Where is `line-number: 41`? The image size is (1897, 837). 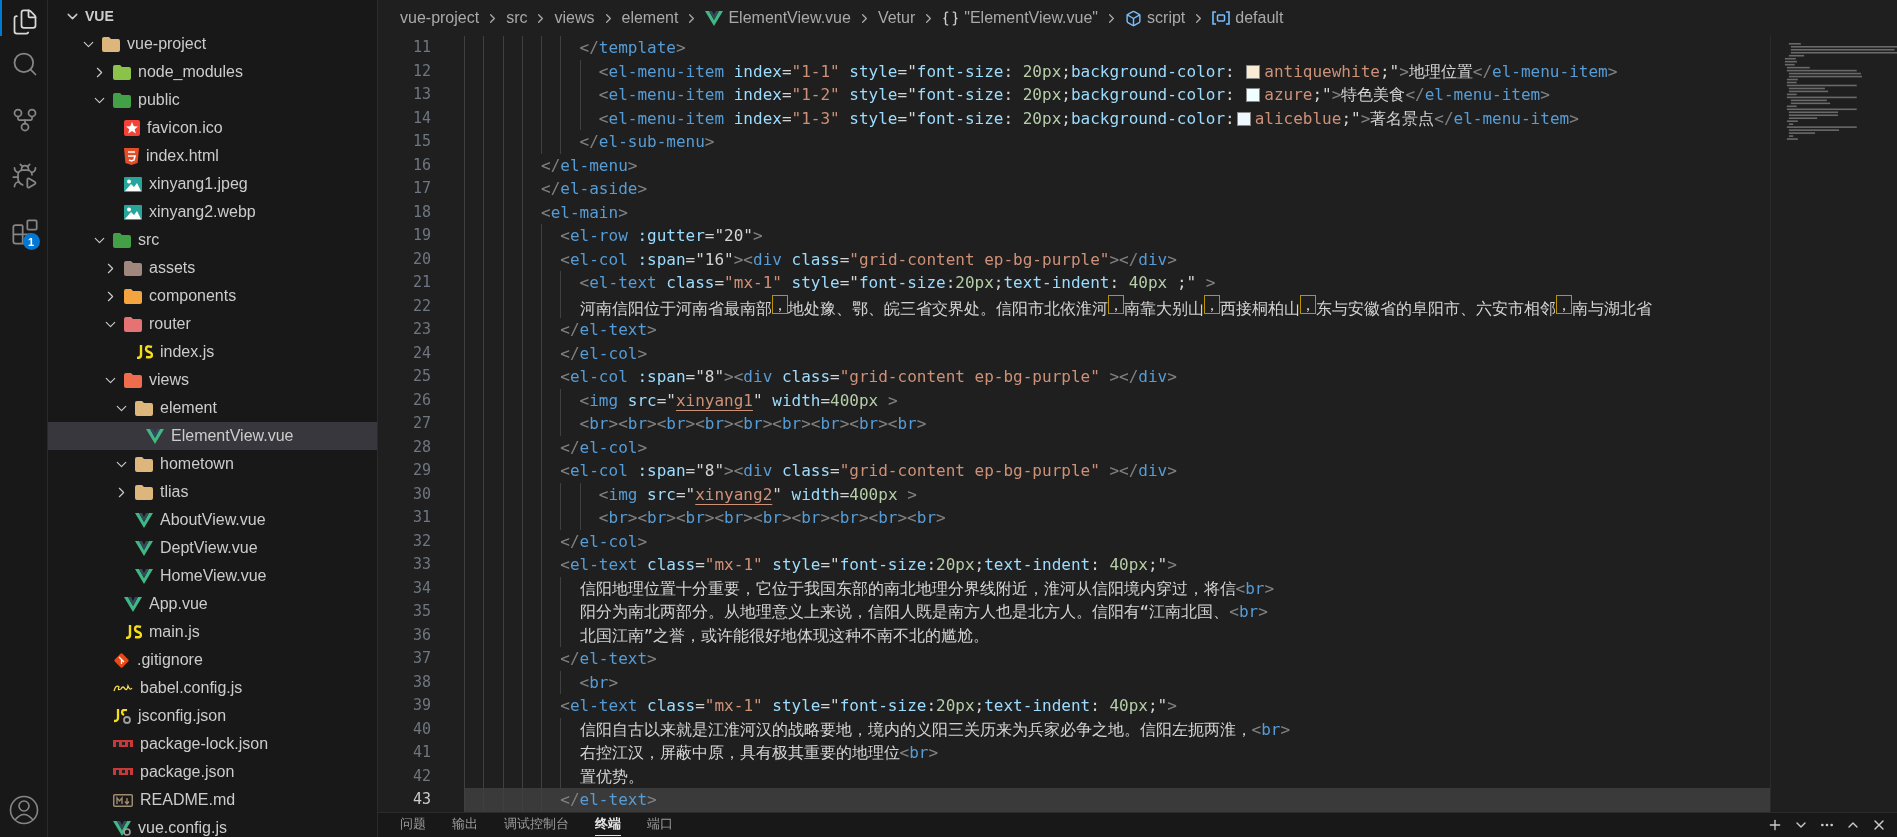
line-number: 41 is located at coordinates (421, 752).